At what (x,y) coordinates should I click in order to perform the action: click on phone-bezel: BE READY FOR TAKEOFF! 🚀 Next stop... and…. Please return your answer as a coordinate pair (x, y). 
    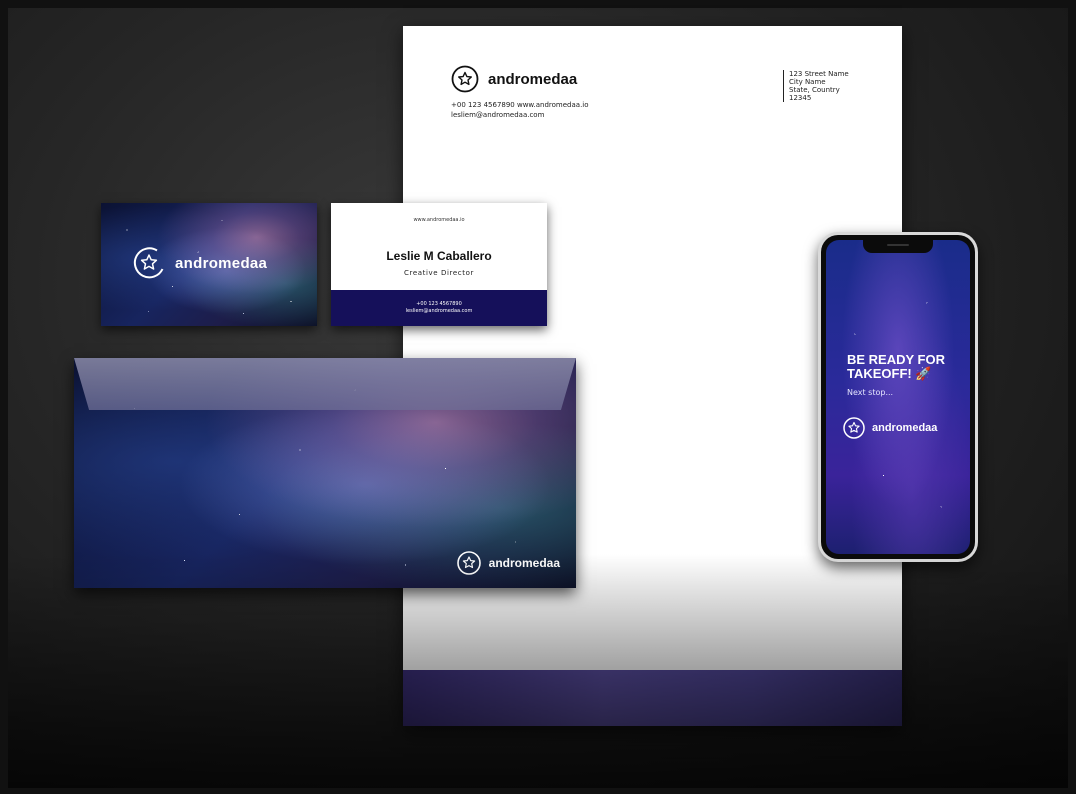
    Looking at the image, I should click on (898, 397).